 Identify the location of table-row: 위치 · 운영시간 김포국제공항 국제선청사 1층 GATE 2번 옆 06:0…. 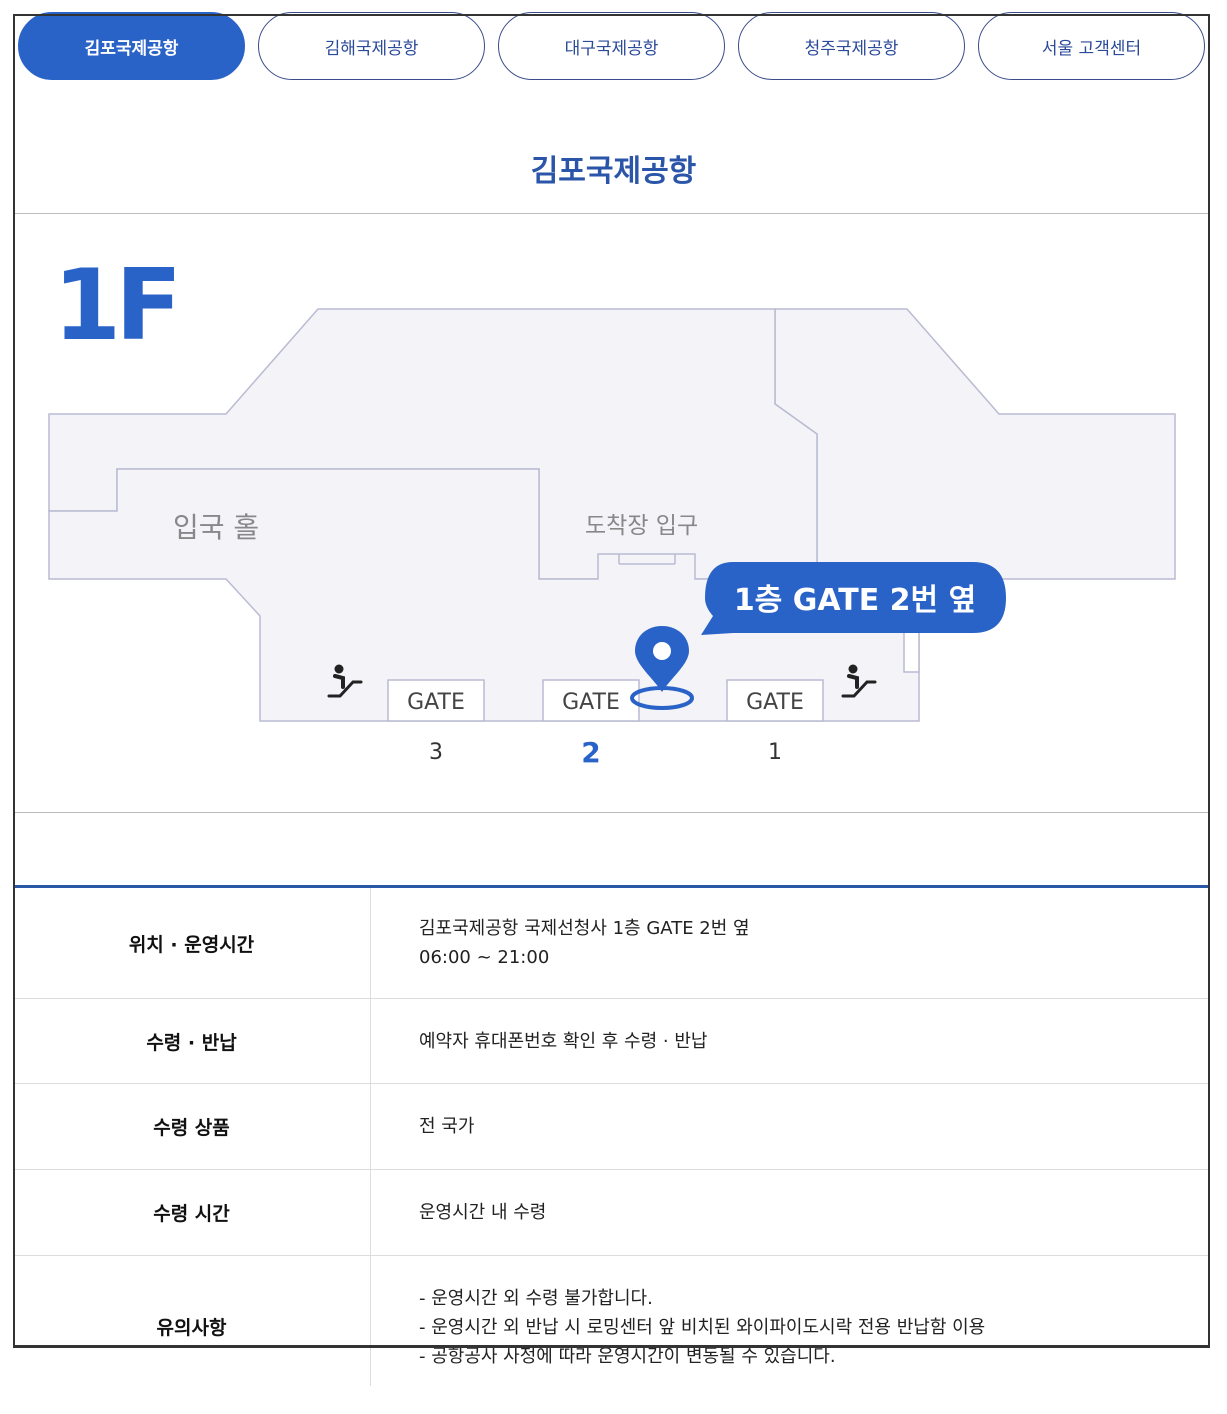
(611, 943).